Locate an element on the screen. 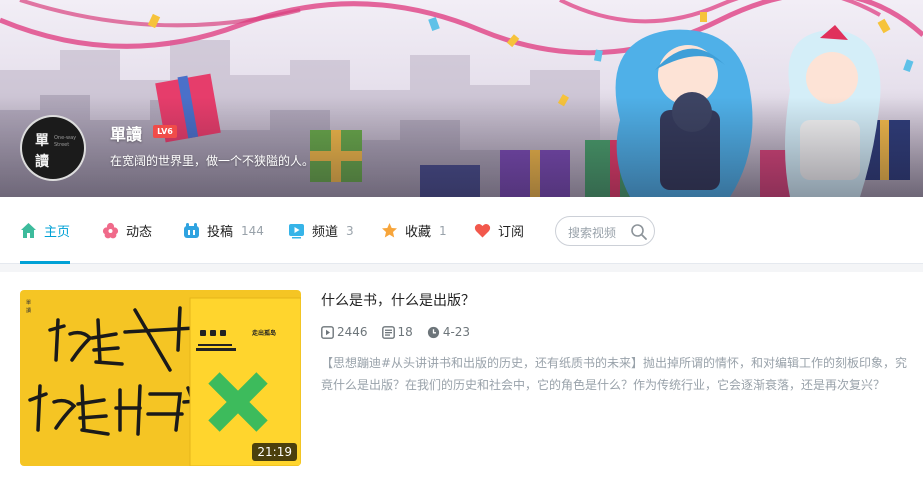 The image size is (923, 483). danmaku-count-value: 18 is located at coordinates (405, 332).